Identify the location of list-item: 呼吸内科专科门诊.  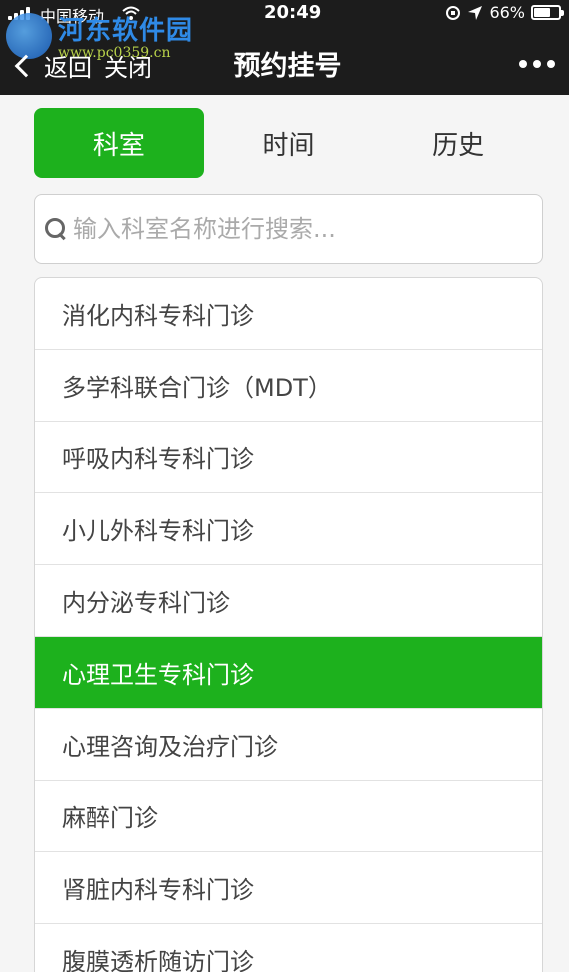
(288, 458).